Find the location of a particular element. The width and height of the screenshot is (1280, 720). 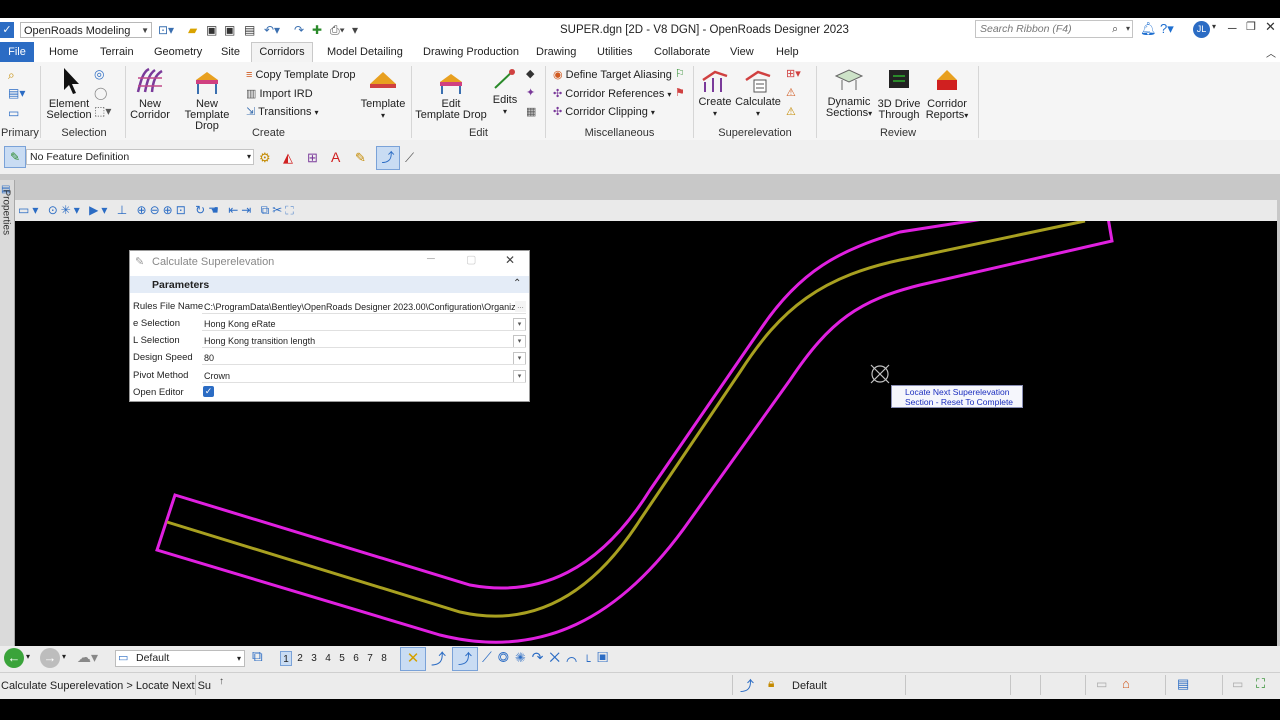

view-groups-icon: ⧉ is located at coordinates (257, 656).